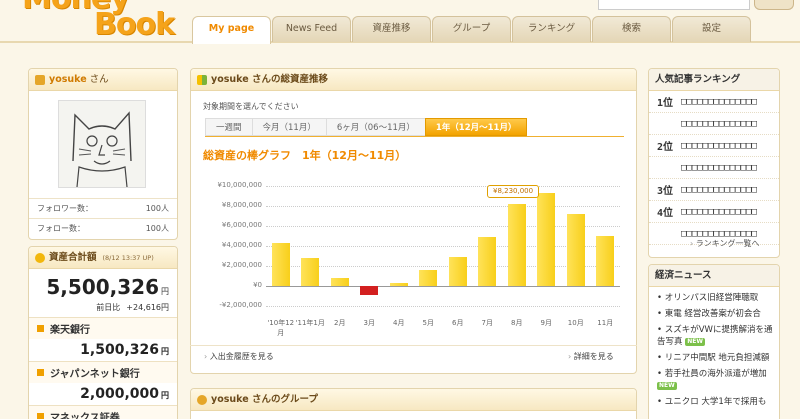 The width and height of the screenshot is (800, 419). What do you see at coordinates (774, 5) in the screenshot?
I see `search-button` at bounding box center [774, 5].